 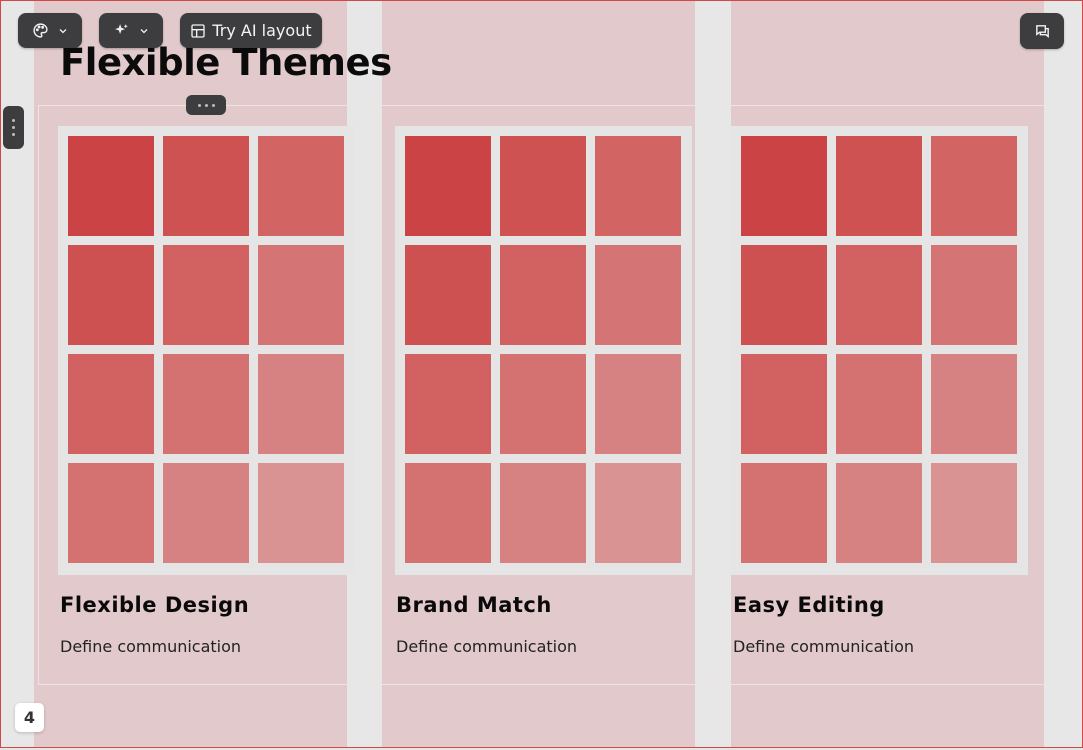 I want to click on page-number: 4, so click(x=29, y=717).